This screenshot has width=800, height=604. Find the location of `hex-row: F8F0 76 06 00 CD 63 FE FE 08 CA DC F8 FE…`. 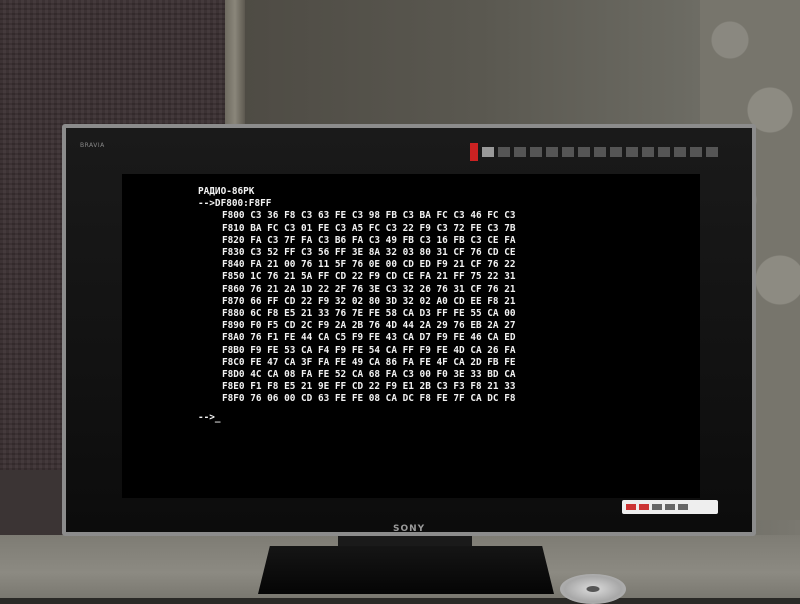

hex-row: F8F0 76 06 00 CD 63 FE FE 08 CA DC F8 FE… is located at coordinates (369, 399).